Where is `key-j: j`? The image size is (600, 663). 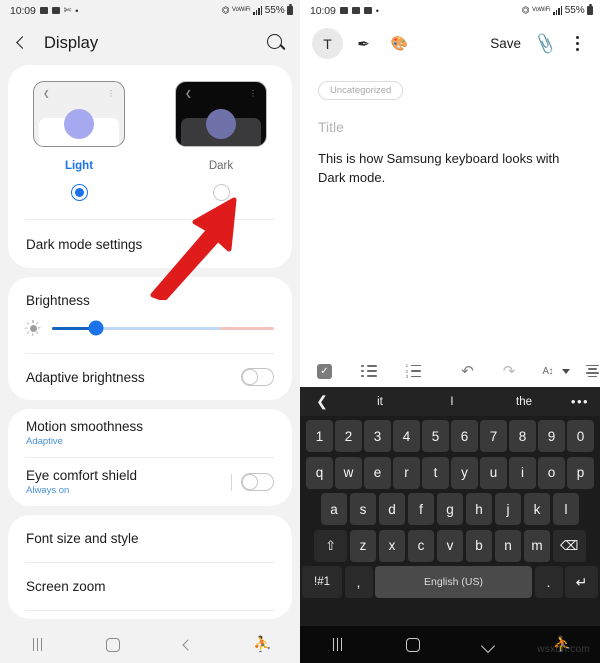 key-j: j is located at coordinates (508, 509).